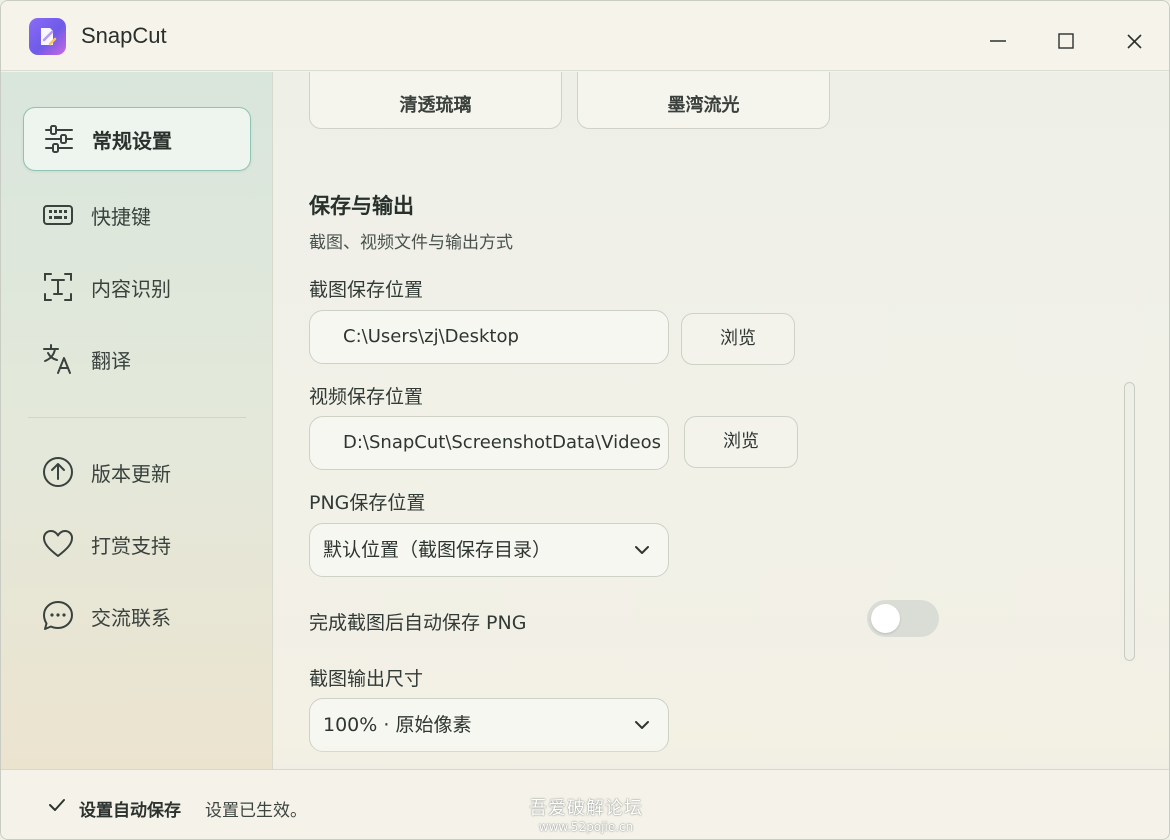 The image size is (1170, 840). What do you see at coordinates (58, 287) in the screenshot?
I see `text-scan-icon` at bounding box center [58, 287].